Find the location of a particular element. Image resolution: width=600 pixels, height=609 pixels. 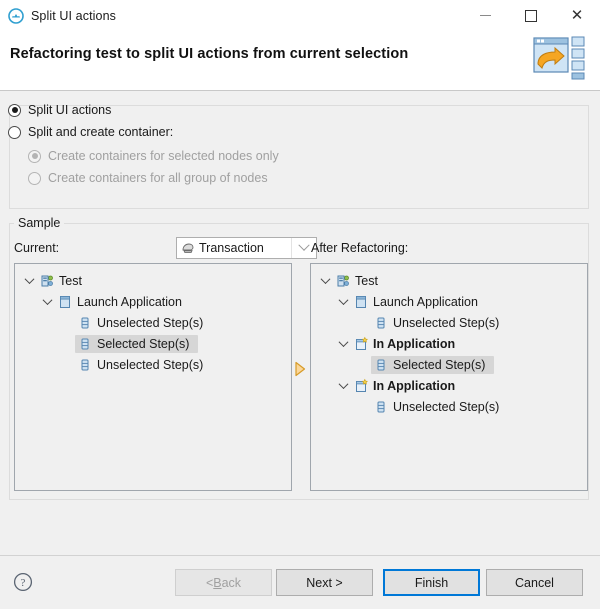

radio-indicator-all-group-of-nodes is located at coordinates (34, 178).